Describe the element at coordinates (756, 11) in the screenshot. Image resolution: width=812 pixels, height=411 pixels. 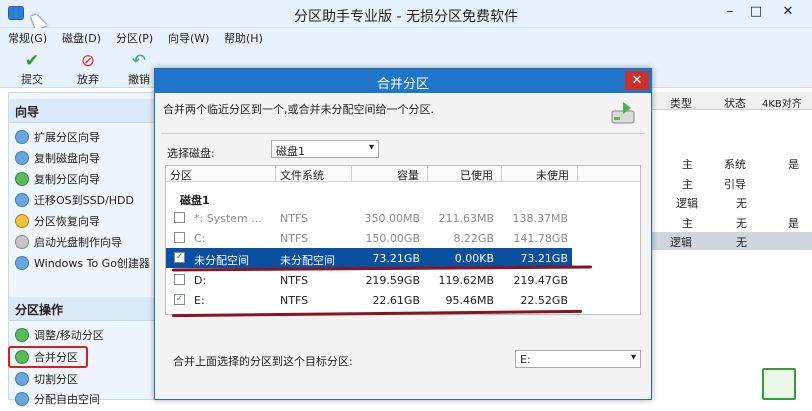
I see `maximize-button: □` at that location.